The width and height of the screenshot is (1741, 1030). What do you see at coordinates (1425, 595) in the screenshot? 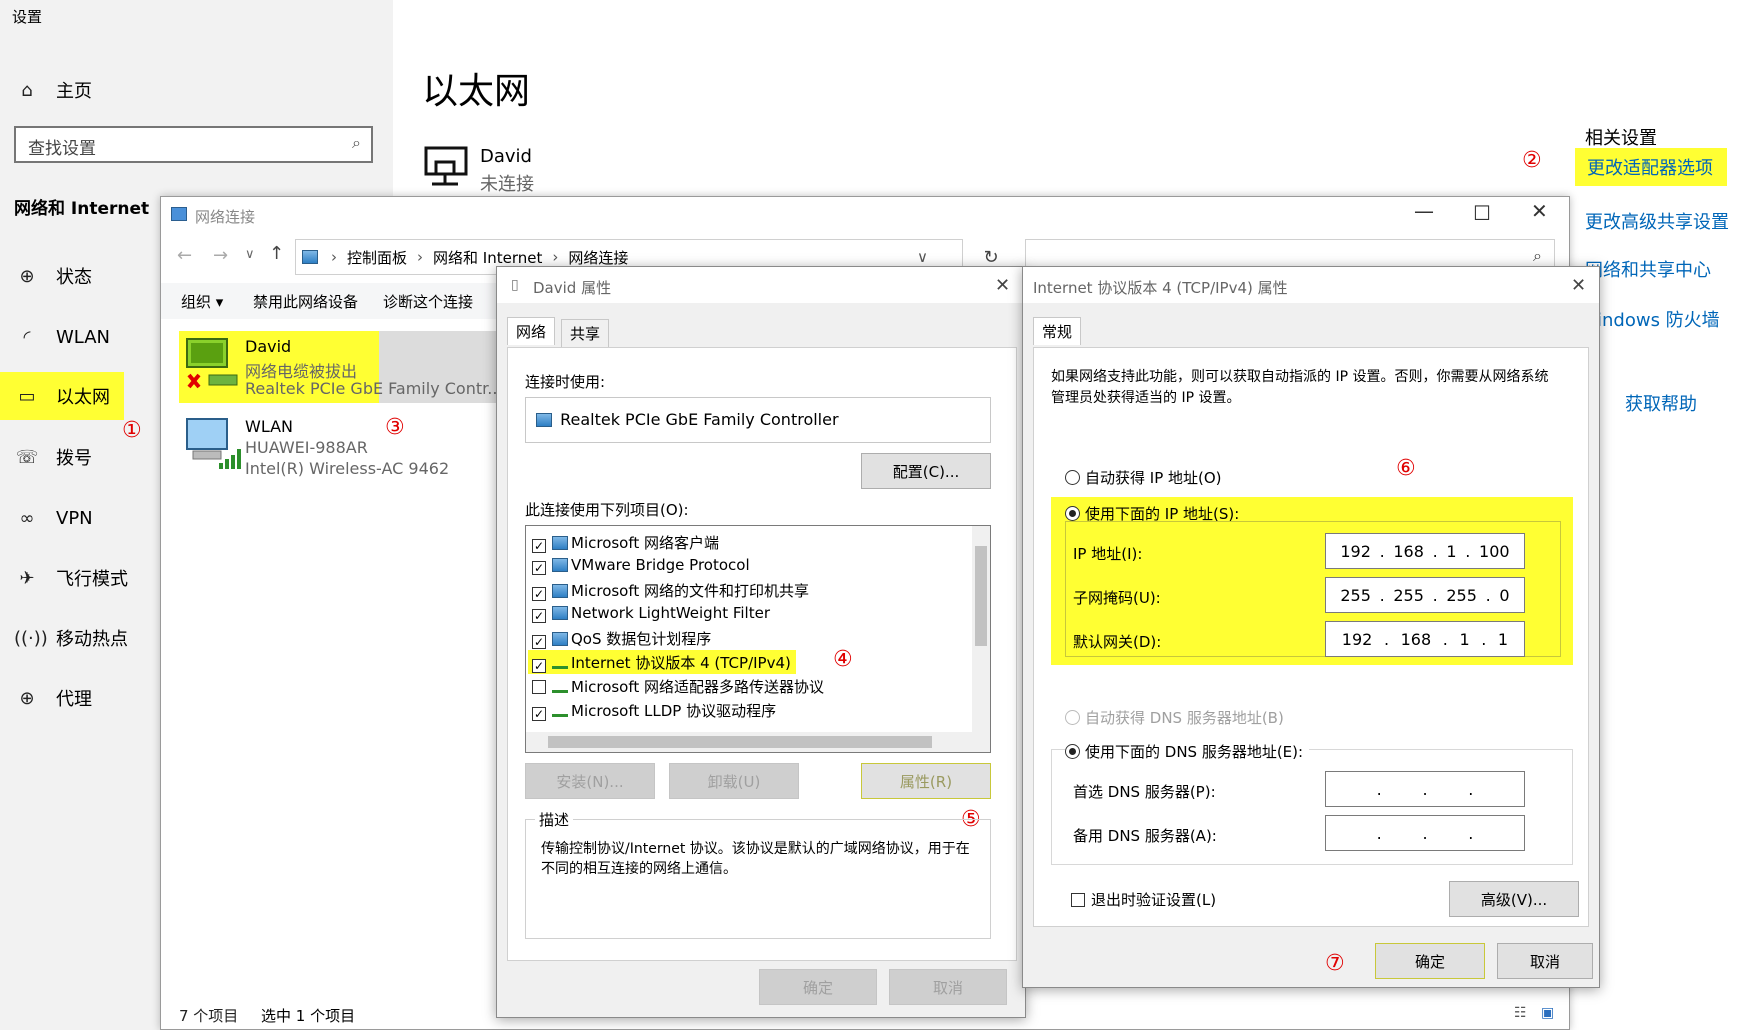
I see `subnet-mask-field: 255. 255. 255. 0` at bounding box center [1425, 595].